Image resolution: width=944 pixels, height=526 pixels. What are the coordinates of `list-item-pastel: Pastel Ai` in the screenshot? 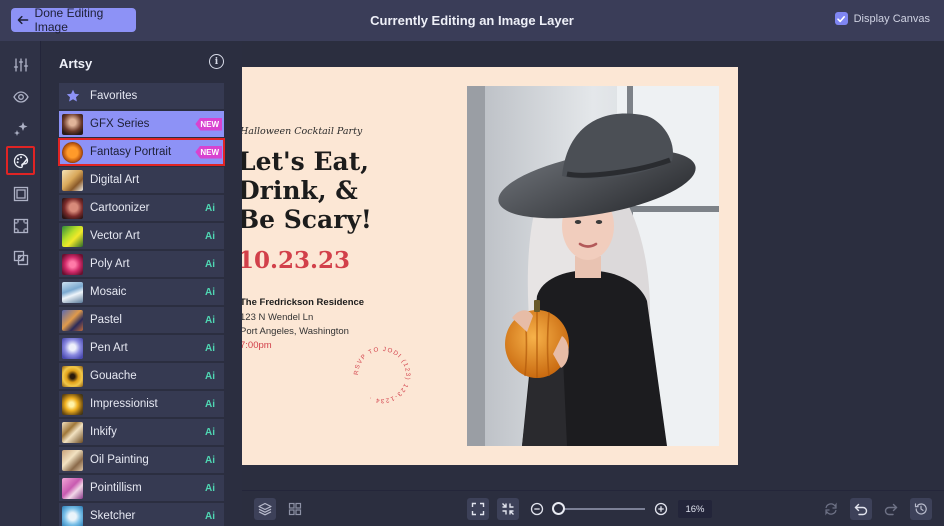 It's located at (141, 320).